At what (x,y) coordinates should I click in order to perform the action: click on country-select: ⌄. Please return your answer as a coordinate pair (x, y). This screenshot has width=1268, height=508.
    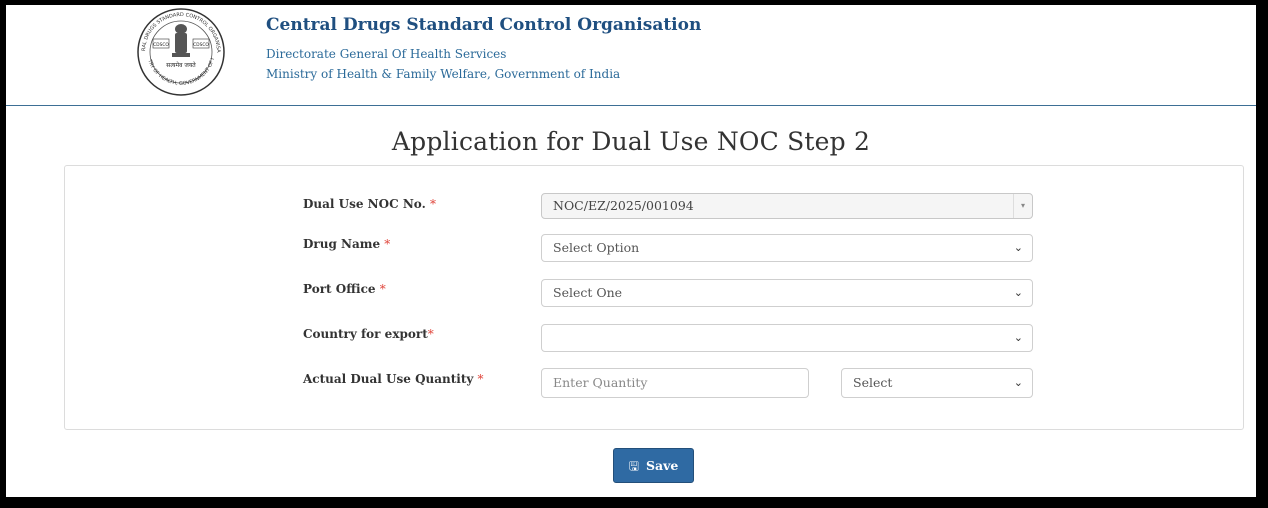
    Looking at the image, I should click on (787, 338).